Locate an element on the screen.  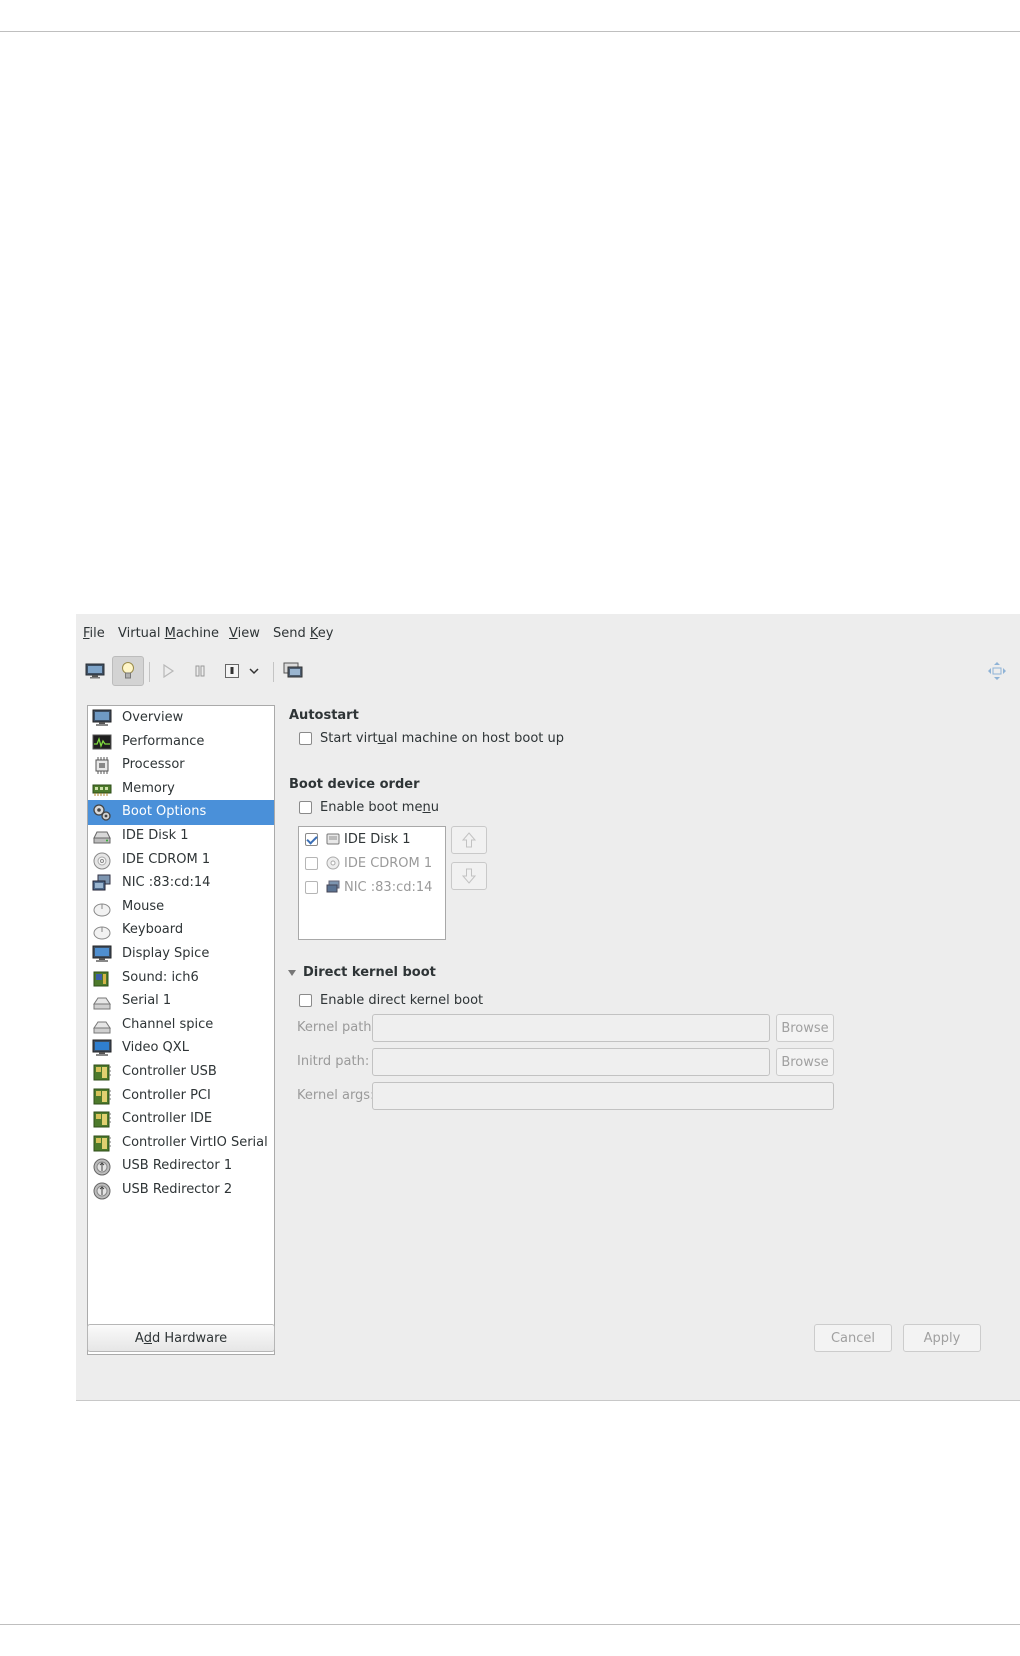
sidebar-item-overview: Overview is located at coordinates (181, 718).